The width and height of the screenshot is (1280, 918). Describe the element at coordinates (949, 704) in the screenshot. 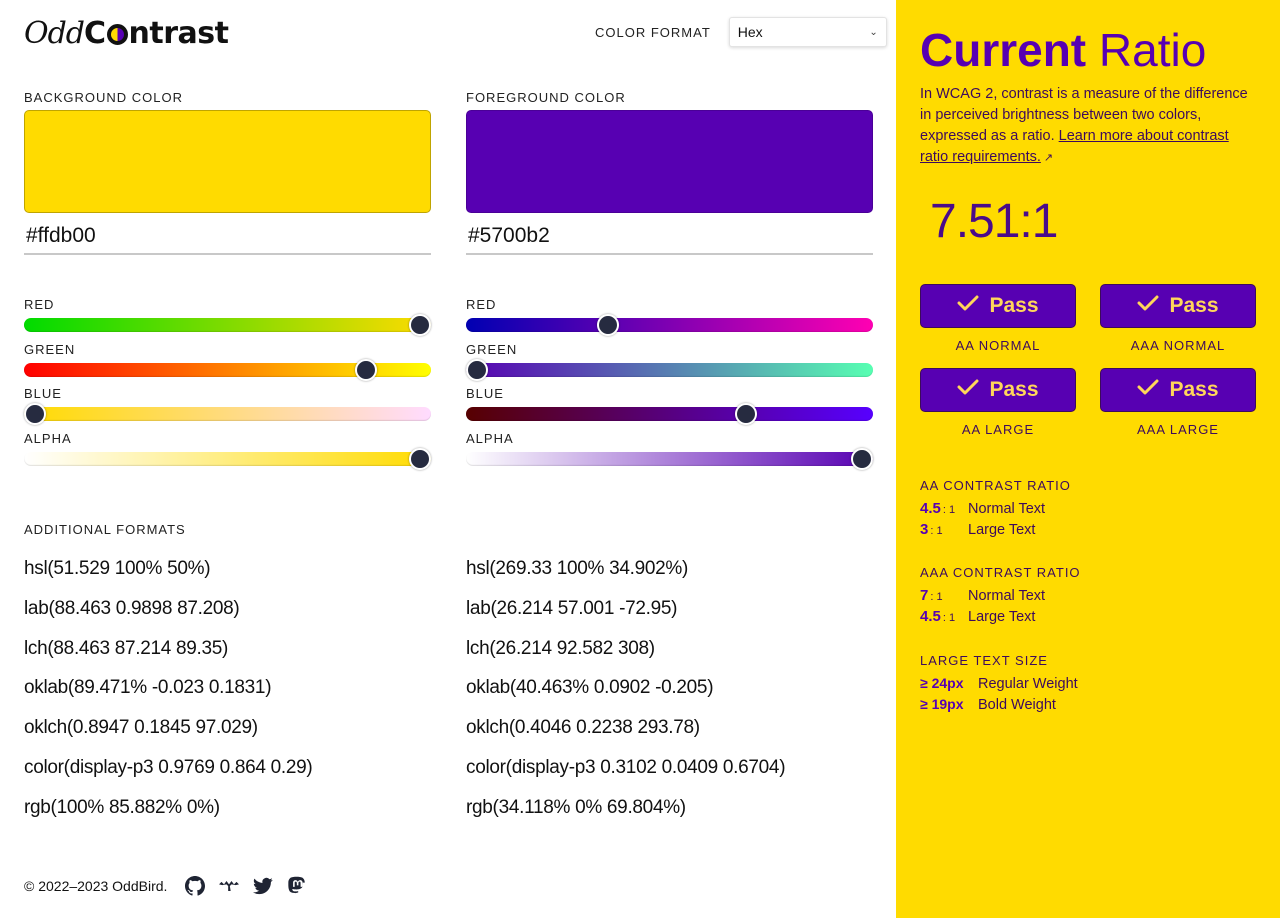

I see `size-requirement: ≥ 19px` at that location.